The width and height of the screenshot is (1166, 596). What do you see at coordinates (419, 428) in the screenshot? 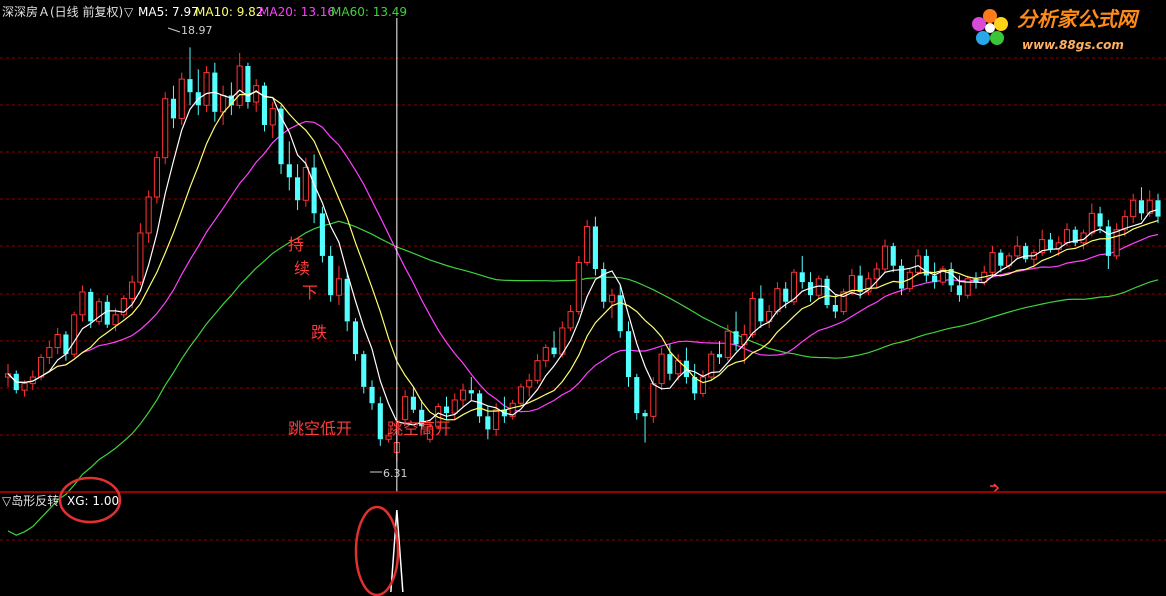
I see `annotation-gap-up: 跳空高开` at bounding box center [419, 428].